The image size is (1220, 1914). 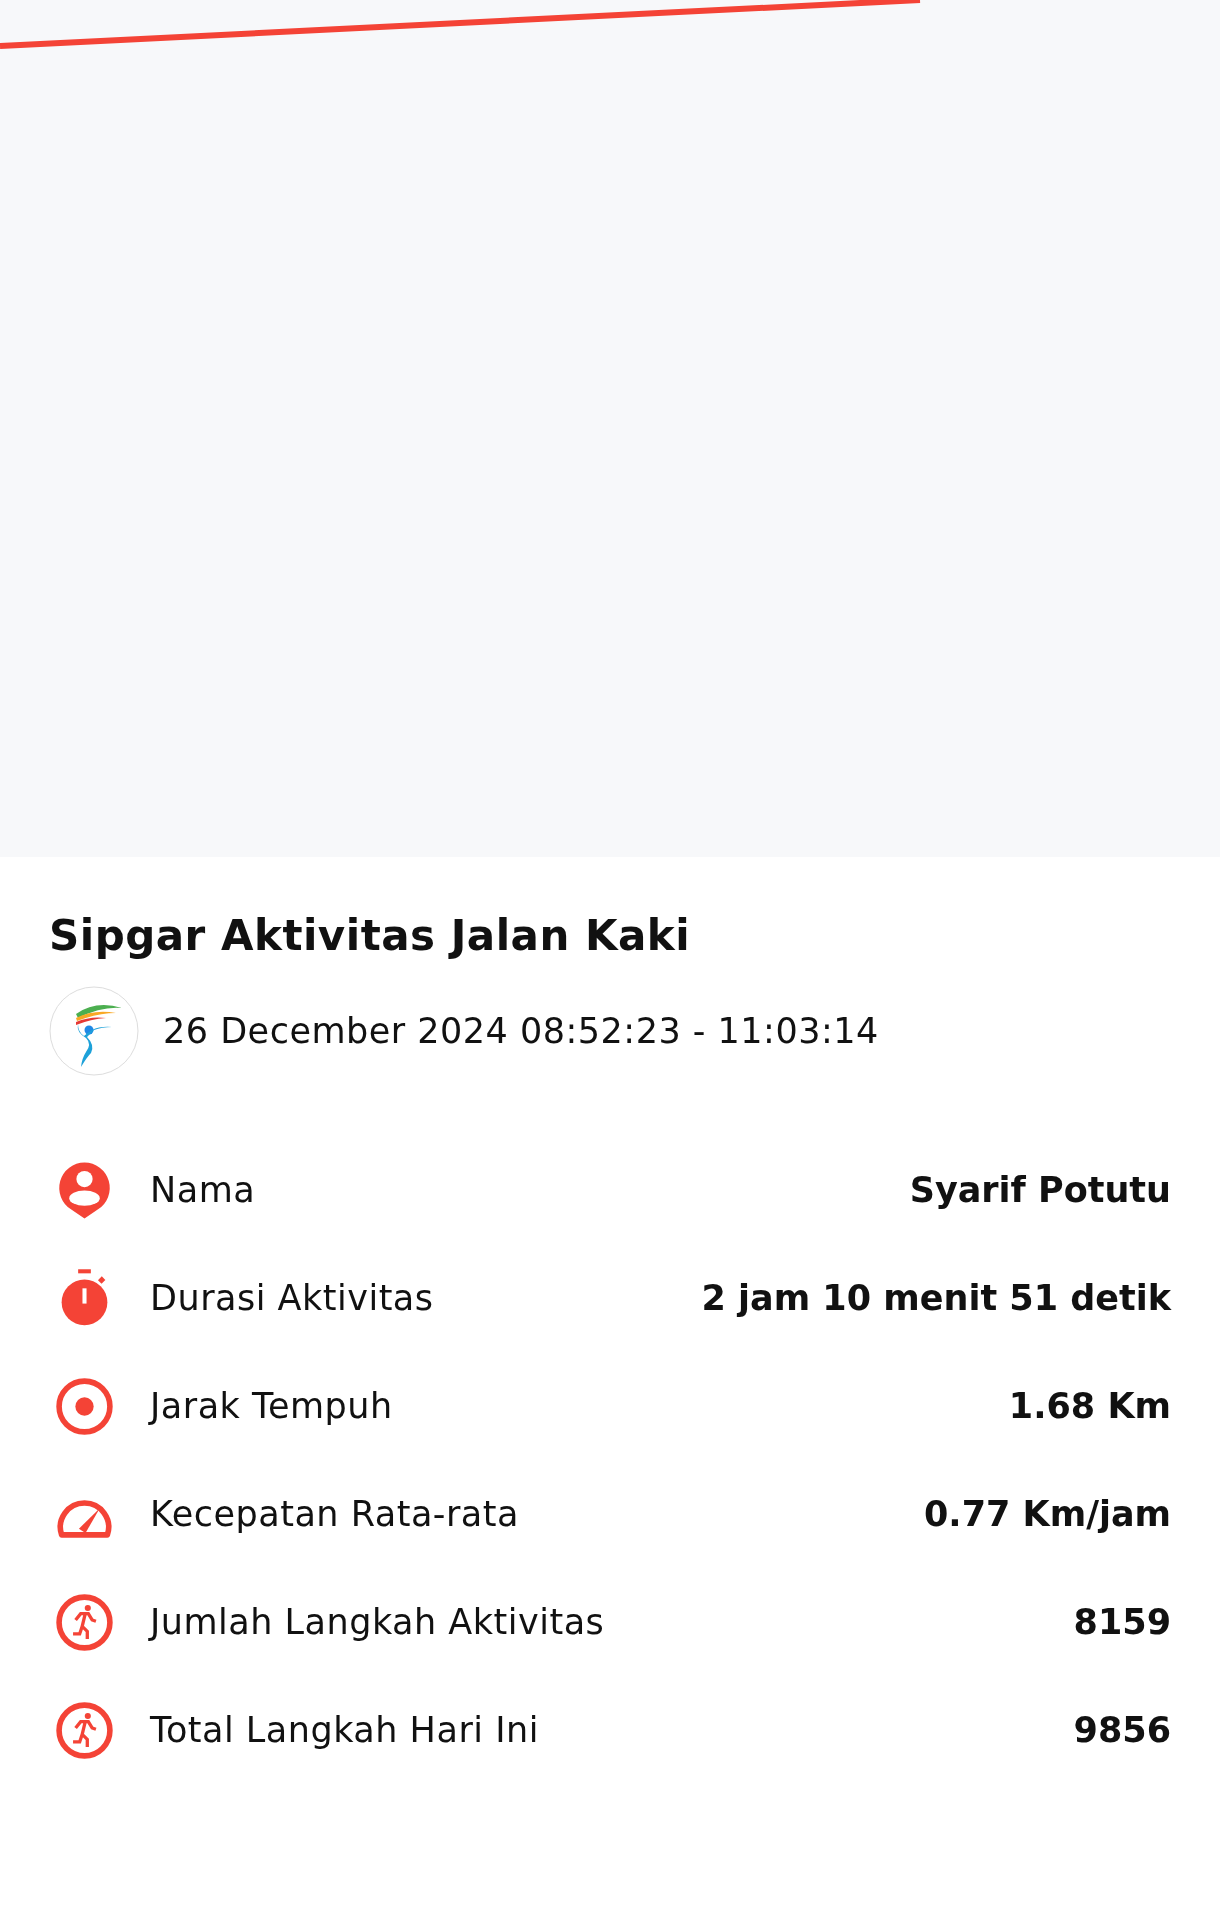 I want to click on activity-date: 26 December 2024 08:52:23 - 11:03:14, so click(x=521, y=1031).